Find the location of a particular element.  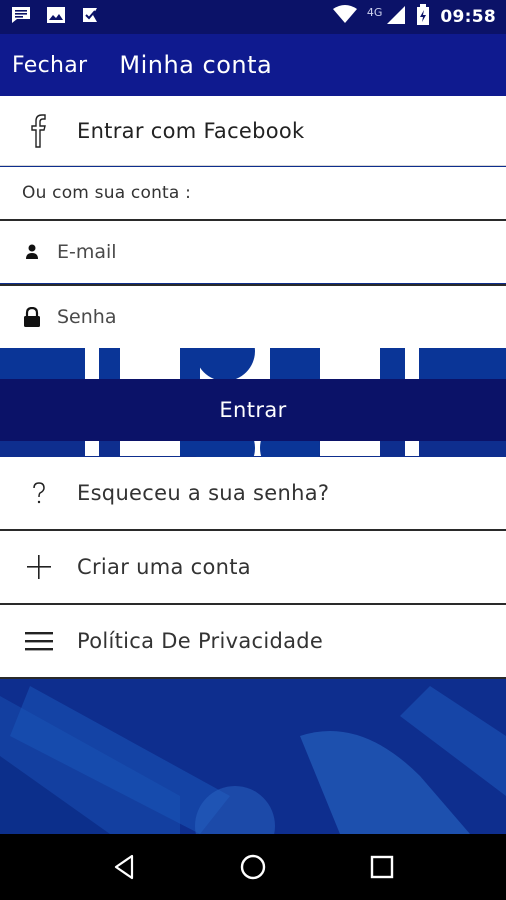

message-icon is located at coordinates (21, 17).